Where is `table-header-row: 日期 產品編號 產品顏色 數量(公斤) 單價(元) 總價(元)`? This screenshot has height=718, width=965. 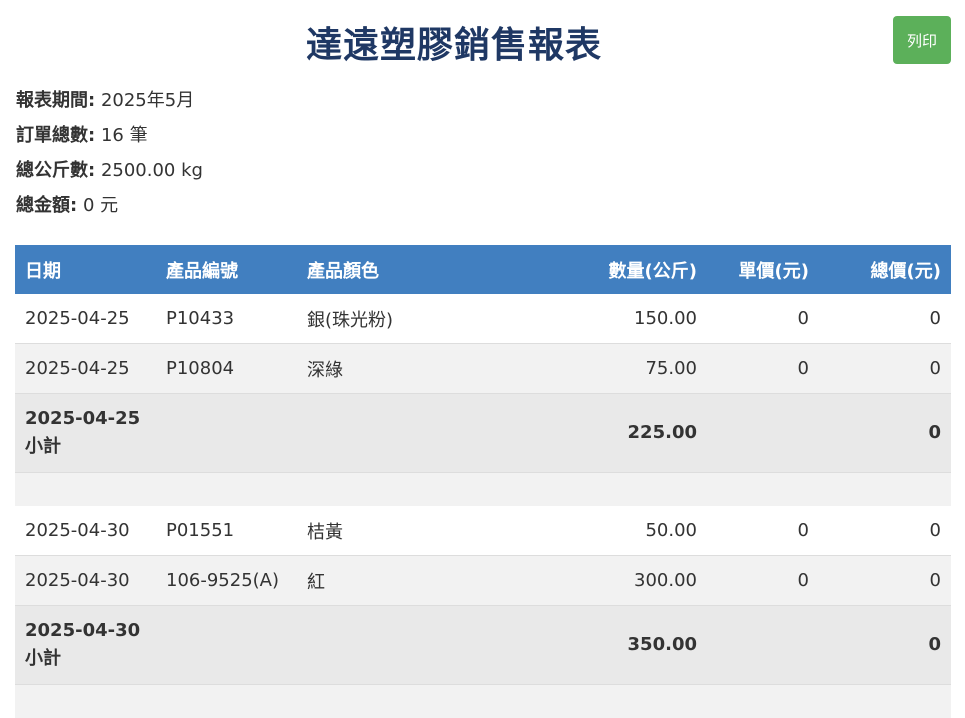 table-header-row: 日期 產品編號 產品顏色 數量(公斤) 單價(元) 總價(元) is located at coordinates (483, 269).